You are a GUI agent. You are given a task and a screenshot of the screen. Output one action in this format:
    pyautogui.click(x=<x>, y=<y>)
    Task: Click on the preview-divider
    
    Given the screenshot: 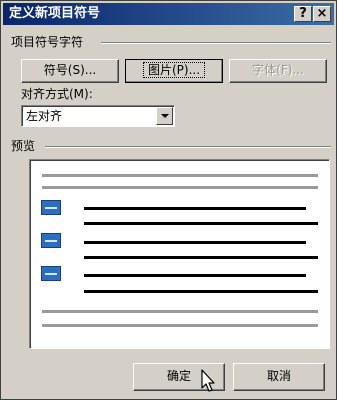 What is the action you would take?
    pyautogui.click(x=188, y=147)
    